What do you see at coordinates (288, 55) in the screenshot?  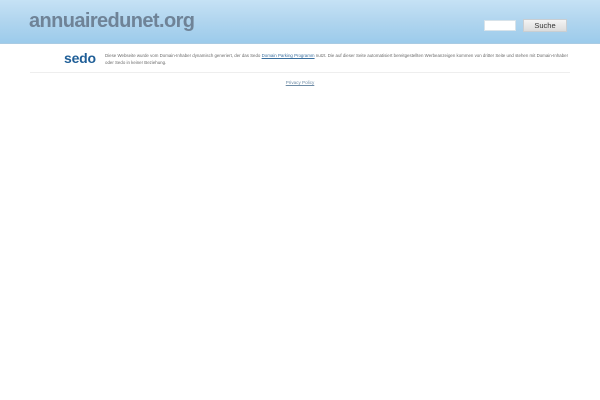 I see `domain-parking-link: Domain Parking Programm` at bounding box center [288, 55].